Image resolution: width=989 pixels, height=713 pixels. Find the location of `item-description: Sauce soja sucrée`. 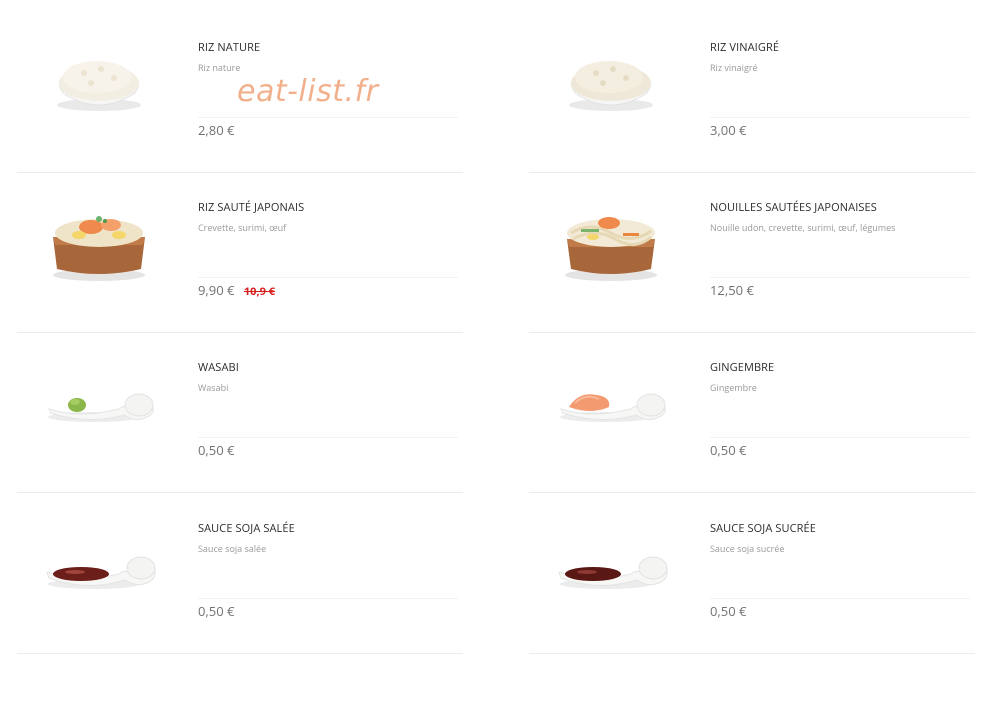

item-description: Sauce soja sucrée is located at coordinates (747, 548).